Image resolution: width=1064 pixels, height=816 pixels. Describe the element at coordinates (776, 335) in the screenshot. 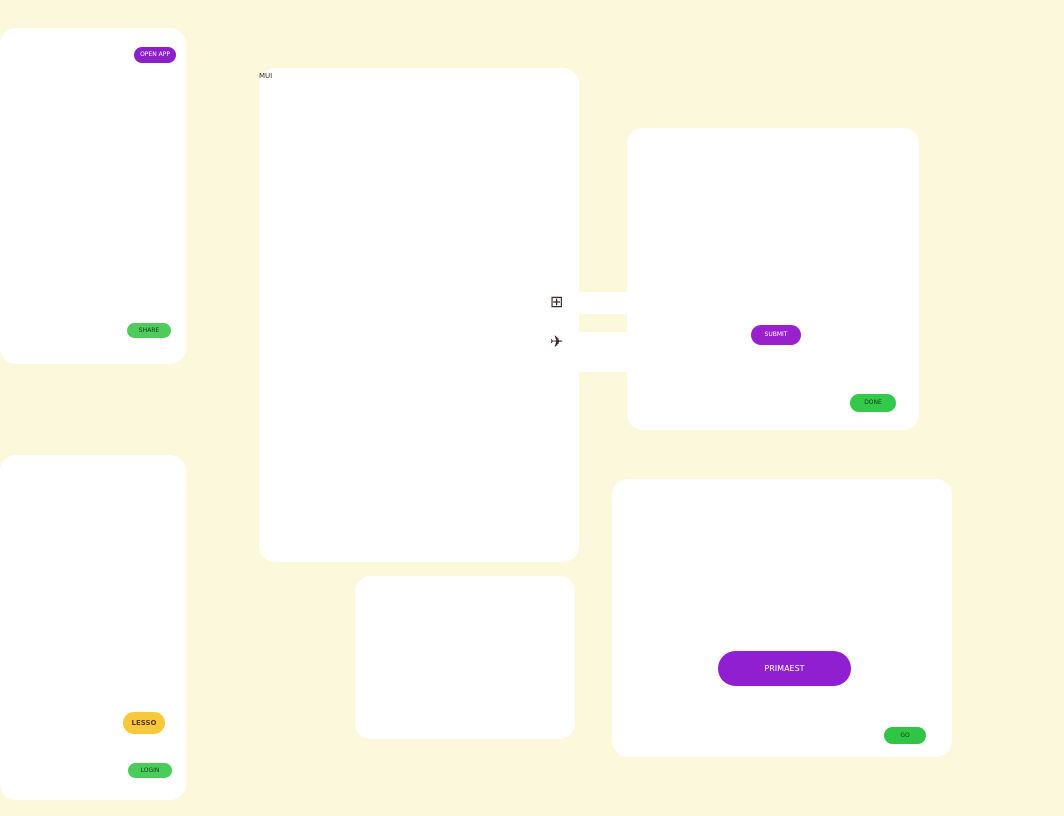

I see `submit-button: SUBMIT` at that location.